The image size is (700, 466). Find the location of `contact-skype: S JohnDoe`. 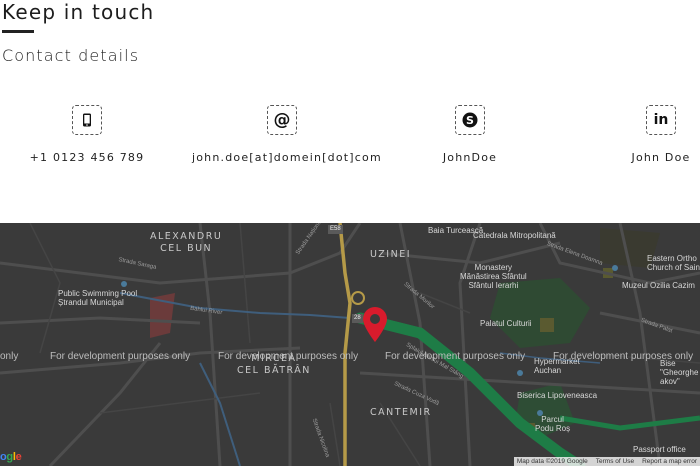

contact-skype: S JohnDoe is located at coordinates (470, 134).